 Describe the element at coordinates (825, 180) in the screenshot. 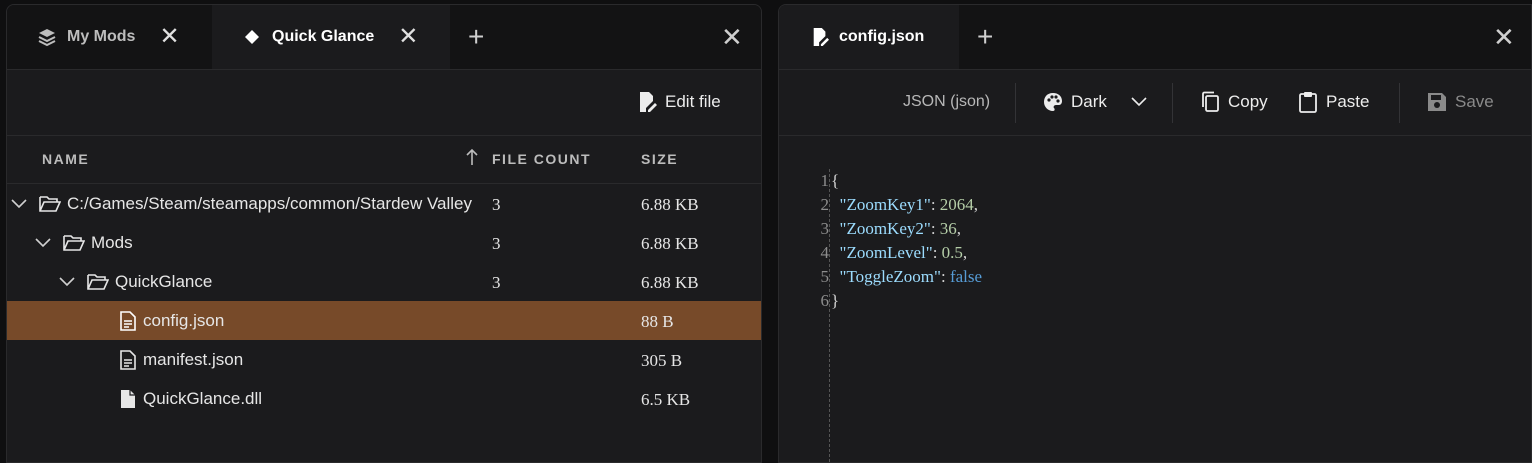

I see `line-number: 1` at that location.